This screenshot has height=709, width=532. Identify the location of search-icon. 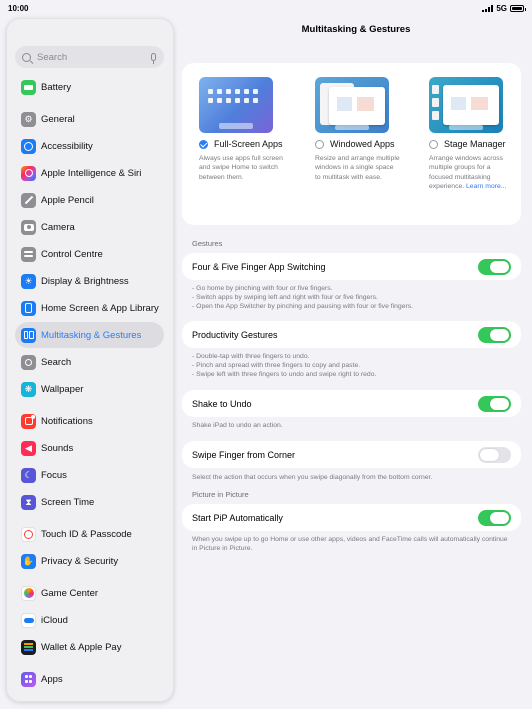
(28, 362).